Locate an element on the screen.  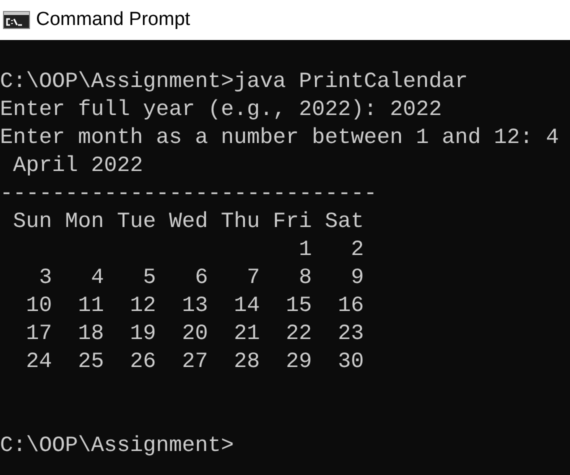
console-line: 3 4 5 6 7 8 9 is located at coordinates (201, 278).